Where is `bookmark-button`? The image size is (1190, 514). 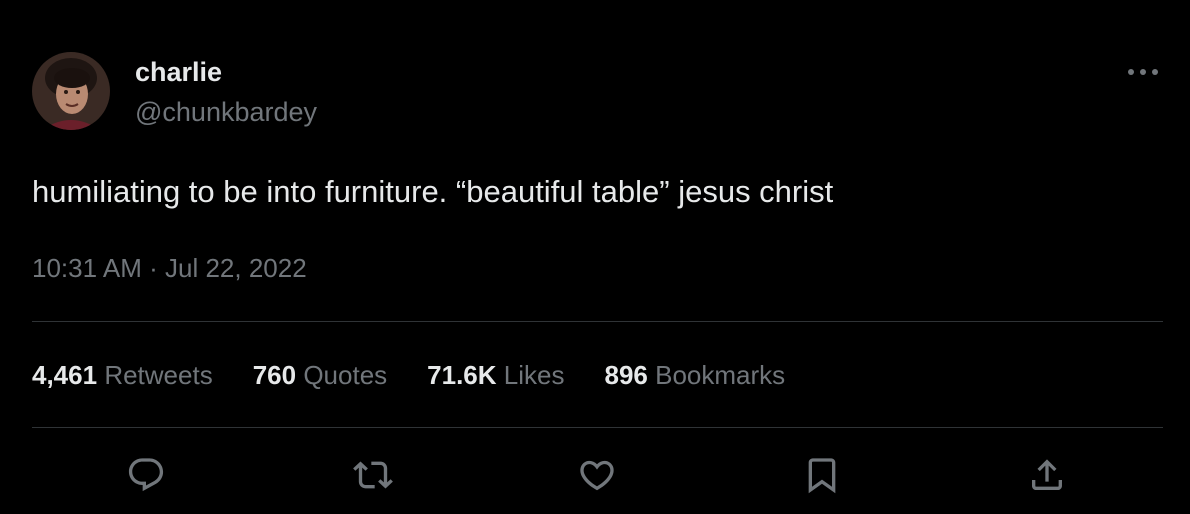
bookmark-button is located at coordinates (822, 475).